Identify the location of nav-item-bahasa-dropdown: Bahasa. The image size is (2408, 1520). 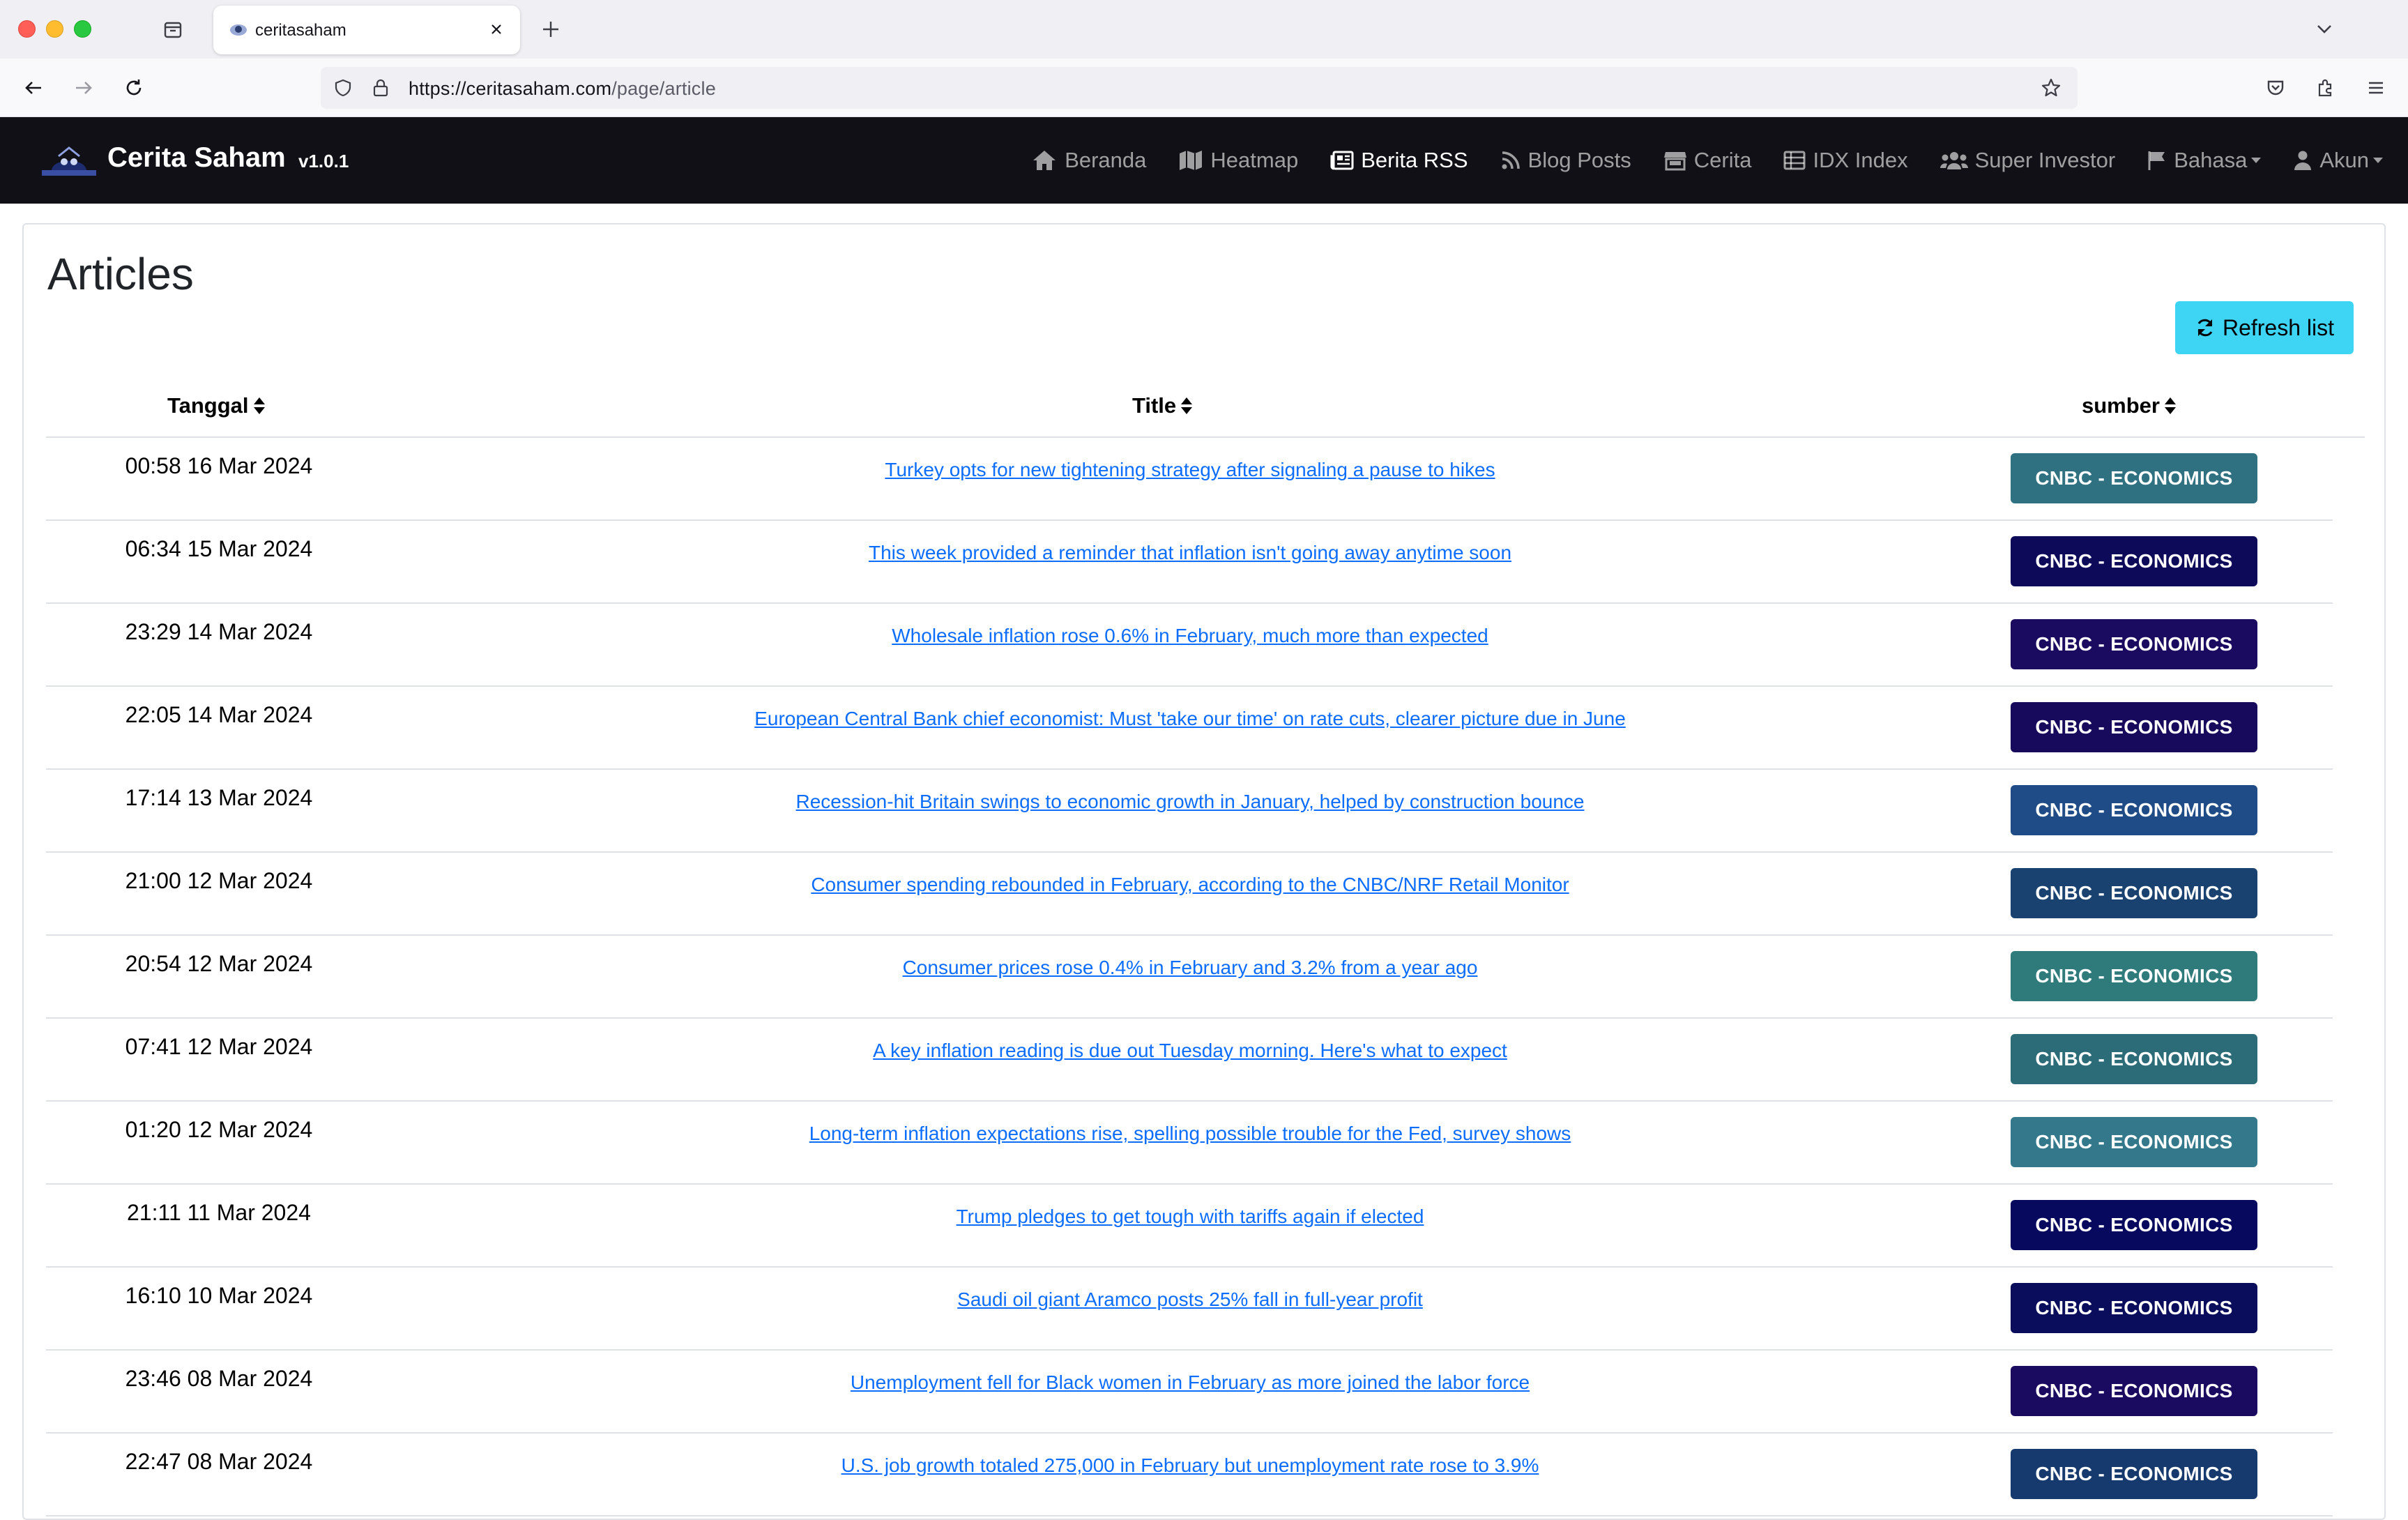
(2204, 160).